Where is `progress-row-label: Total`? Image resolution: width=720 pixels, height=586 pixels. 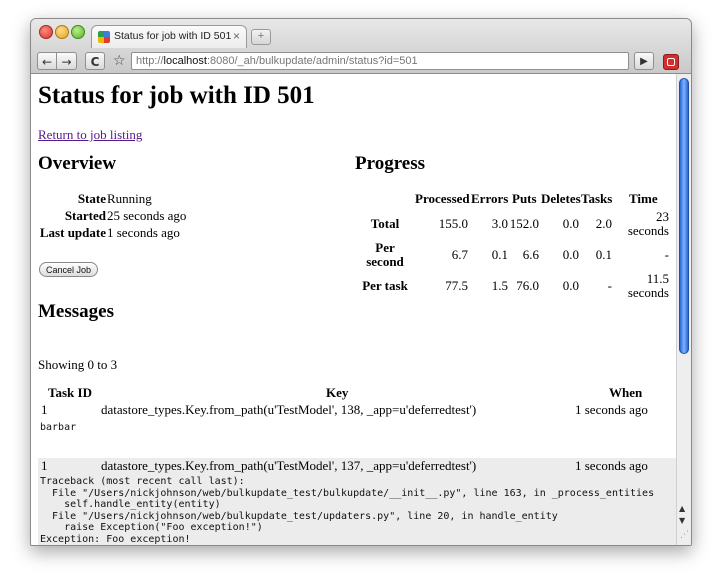 progress-row-label: Total is located at coordinates (385, 223).